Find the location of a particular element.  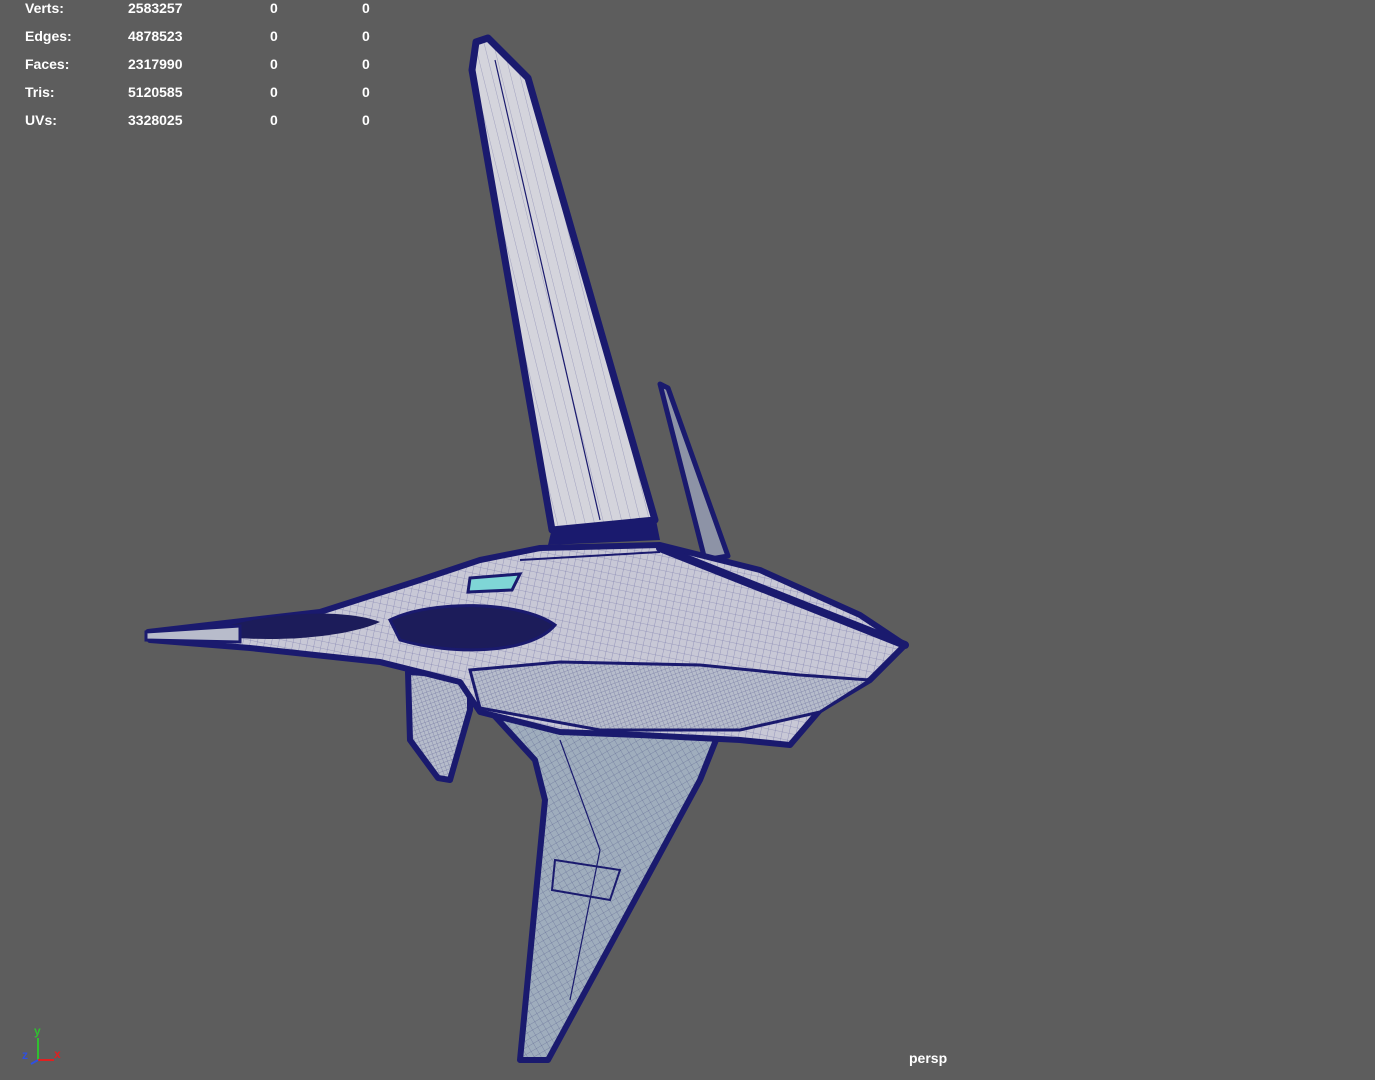

hud-row-uvs: UVs: 3328025 0 0 is located at coordinates (200, 122).